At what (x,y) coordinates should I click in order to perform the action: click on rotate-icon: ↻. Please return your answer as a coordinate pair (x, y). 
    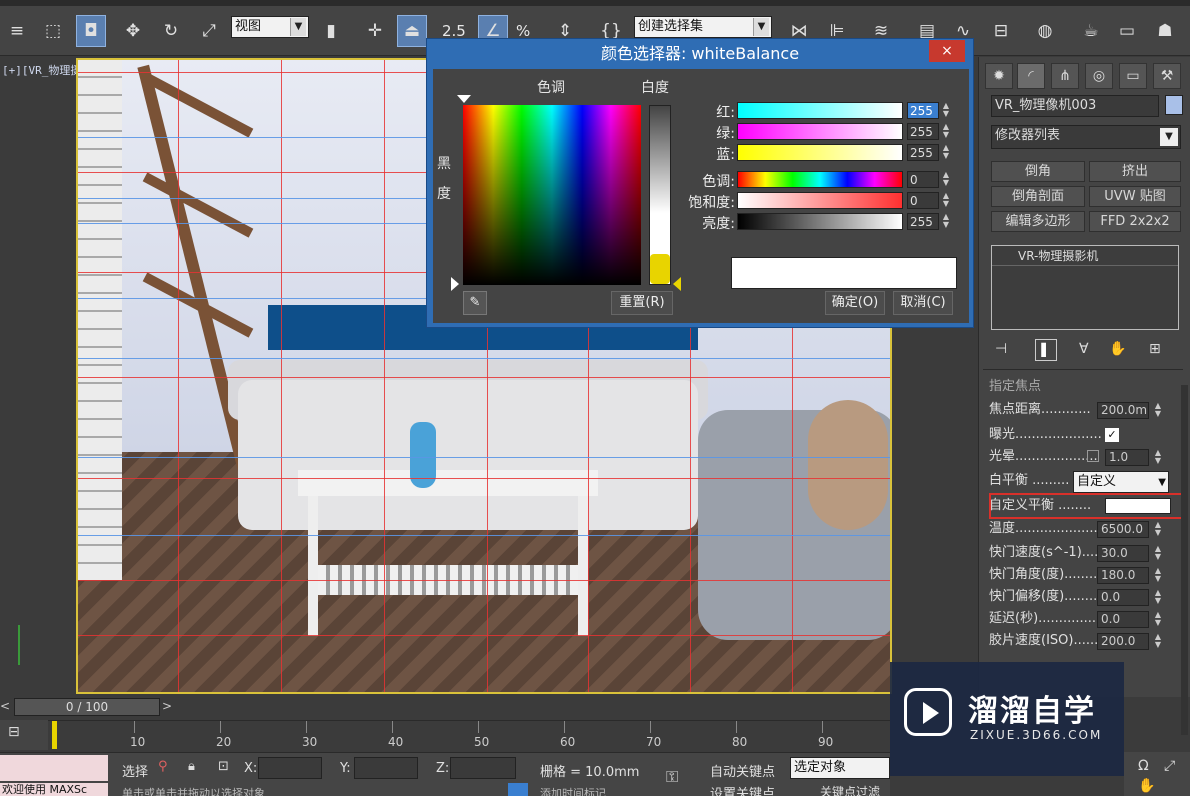
    Looking at the image, I should click on (171, 31).